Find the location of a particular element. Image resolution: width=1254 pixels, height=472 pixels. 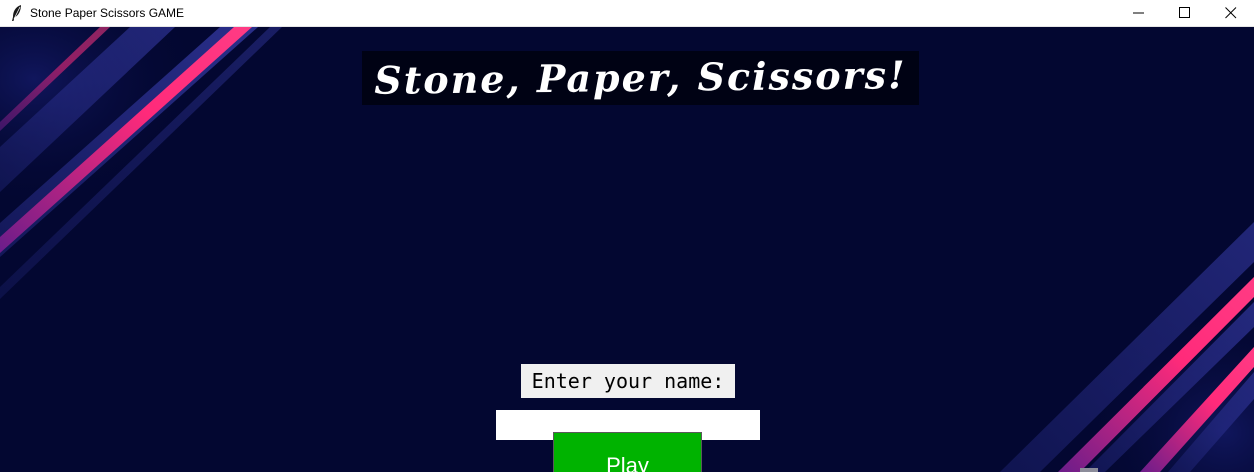

game-title: Stone, Paper, Scissors! is located at coordinates (640, 77).